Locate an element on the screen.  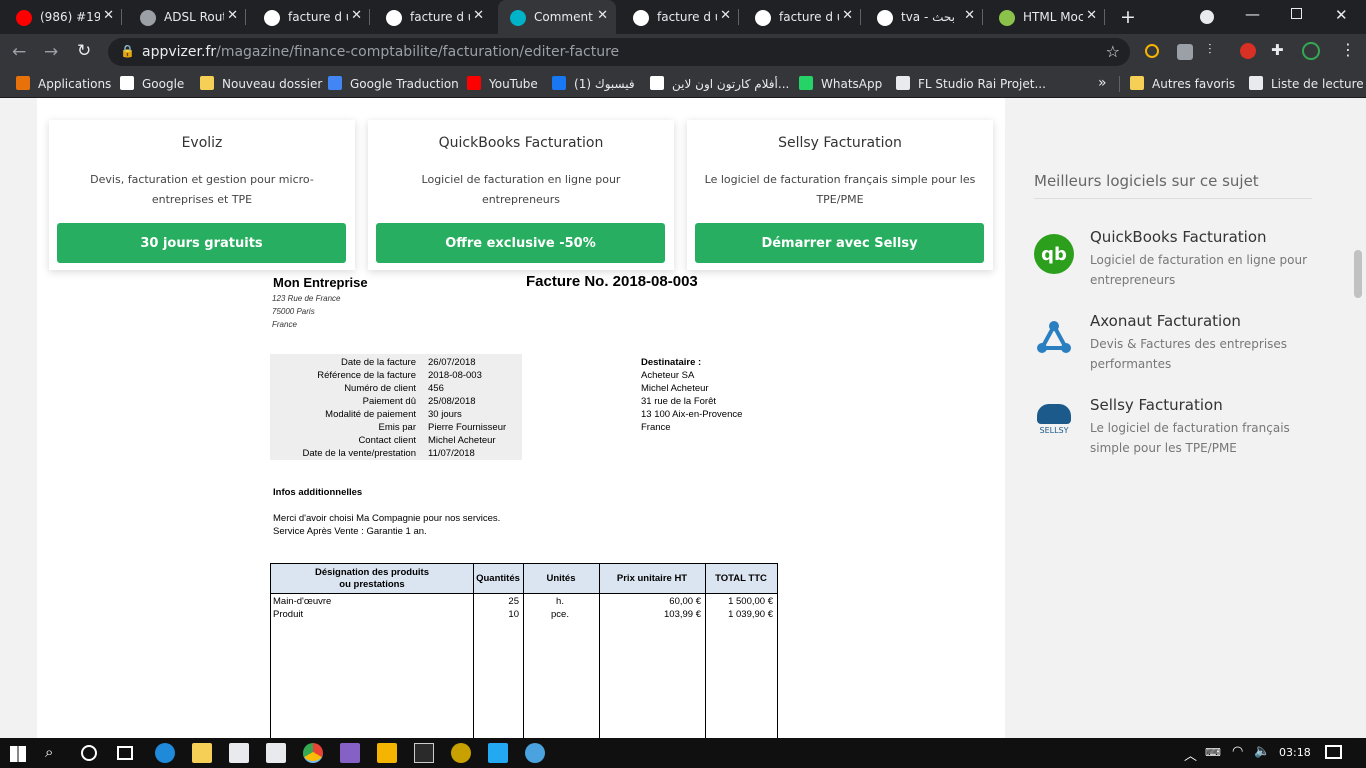
tab-7: facture d u ✕ is located at coordinates (802, 17).